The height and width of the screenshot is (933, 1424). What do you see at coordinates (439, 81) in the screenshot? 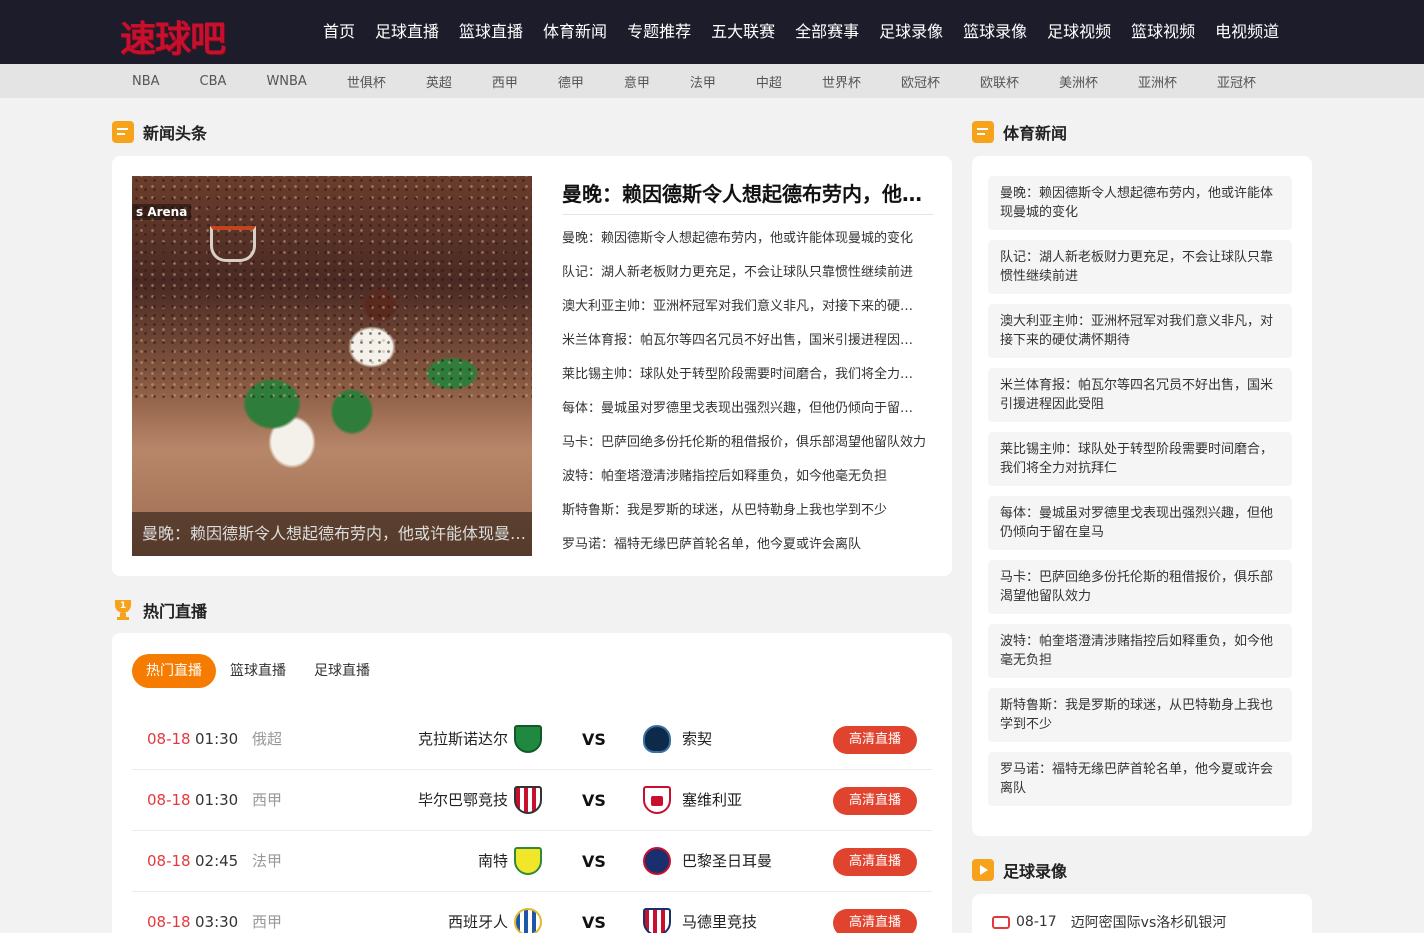
I see `league-epl: 英超` at bounding box center [439, 81].